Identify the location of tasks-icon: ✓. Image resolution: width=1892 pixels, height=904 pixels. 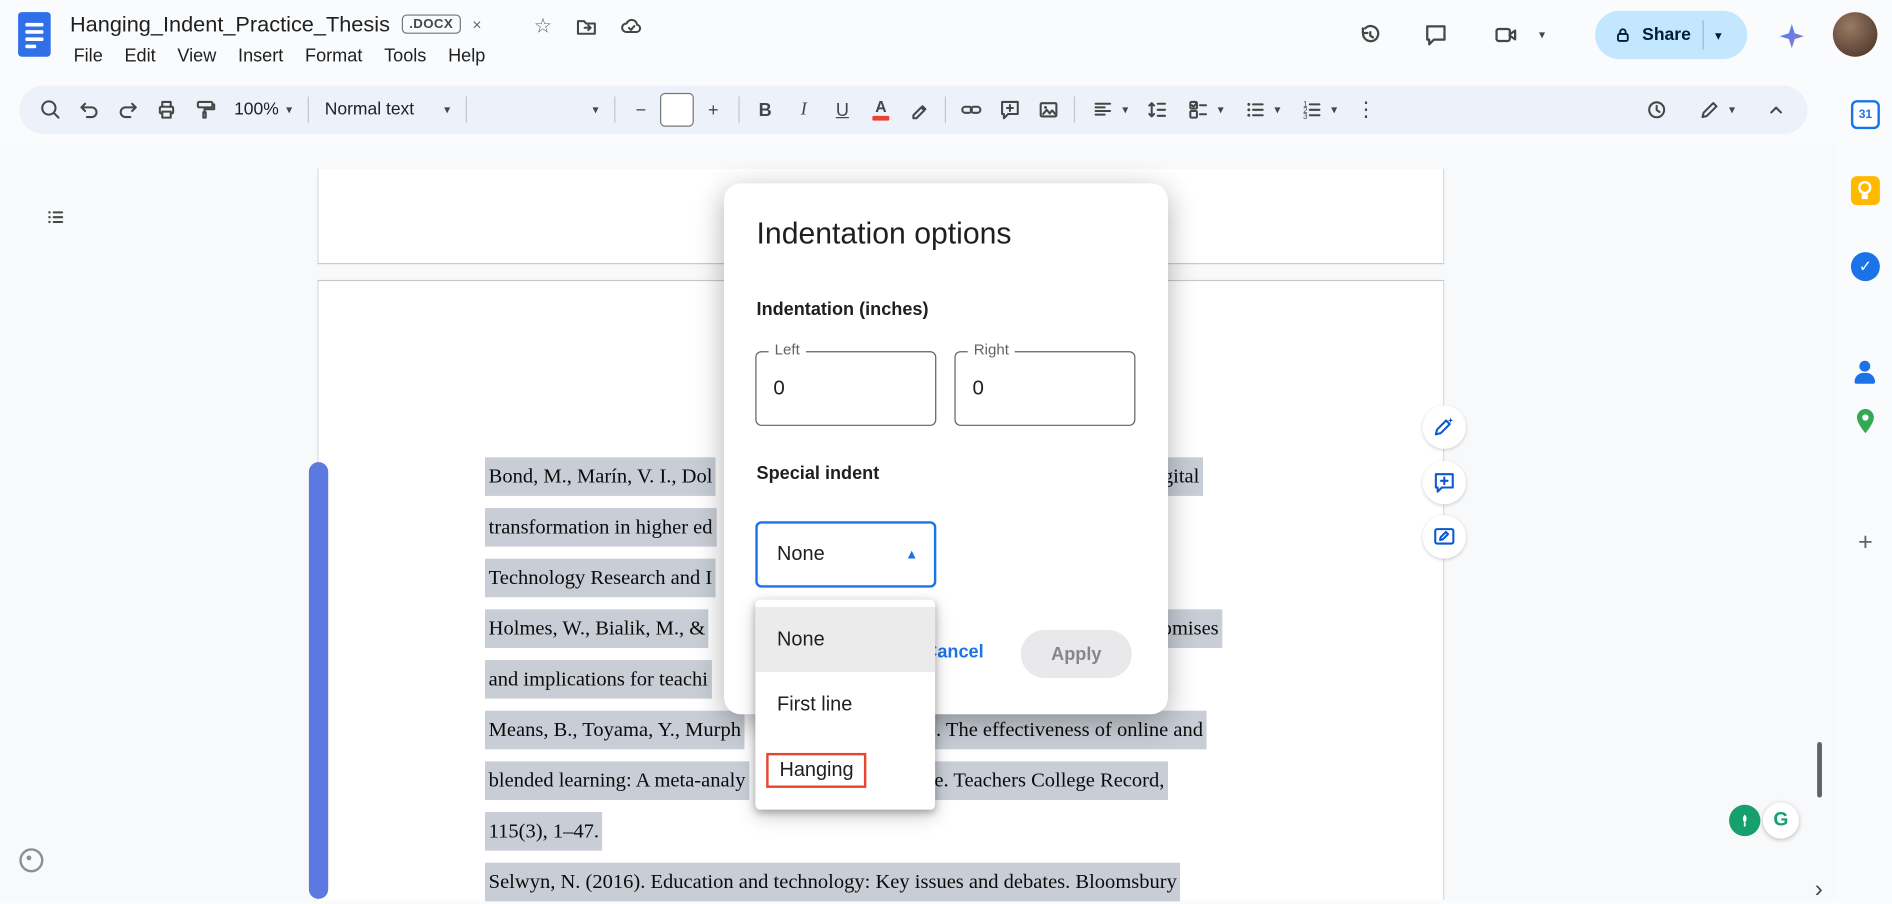
(1865, 267).